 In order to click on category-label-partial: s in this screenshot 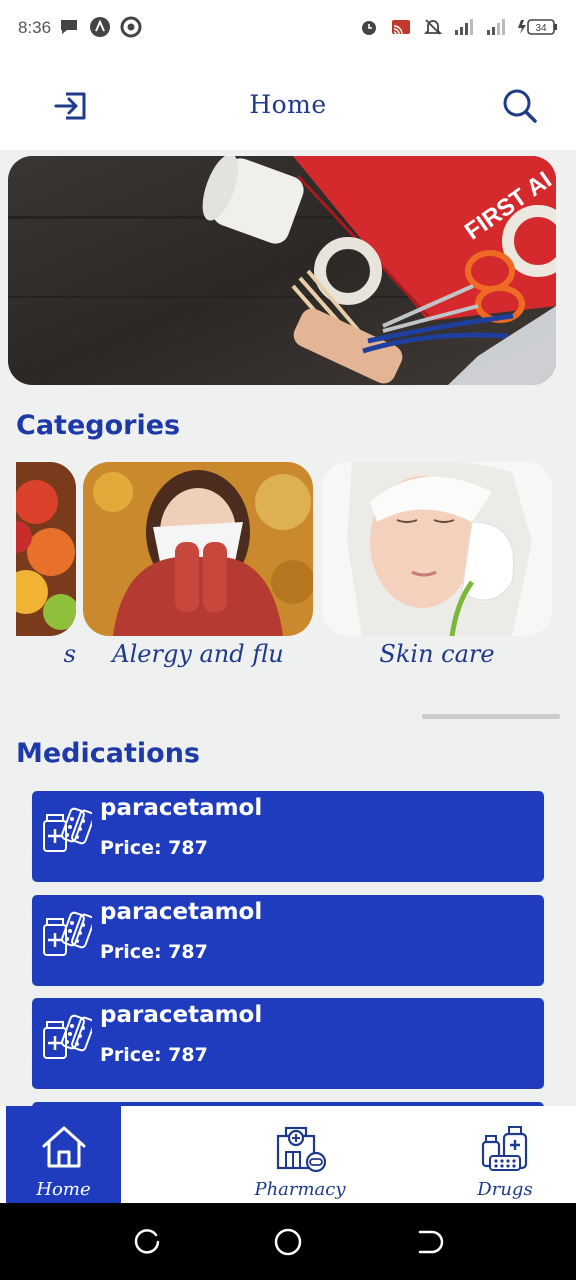, I will do `click(69, 654)`.